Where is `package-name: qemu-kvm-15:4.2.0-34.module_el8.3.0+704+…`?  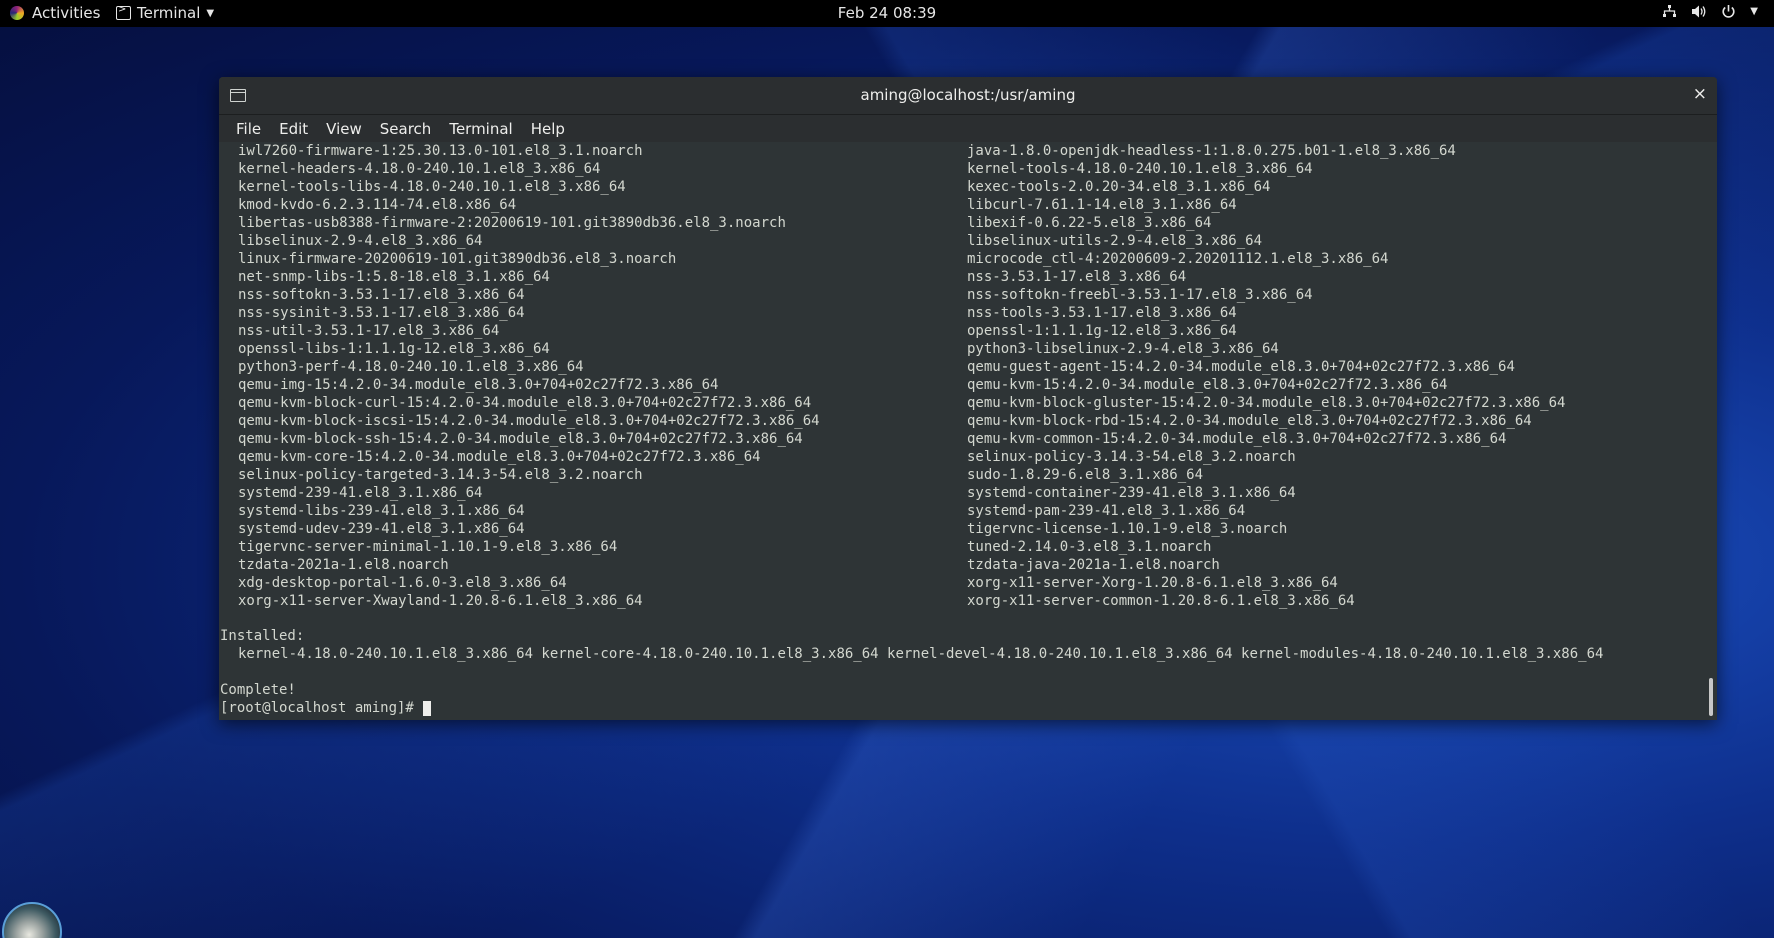
package-name: qemu-kvm-15:4.2.0-34.module_el8.3.0+704+… is located at coordinates (1207, 385).